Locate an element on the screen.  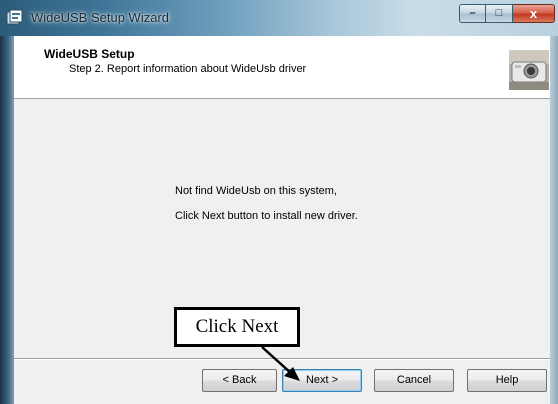
close-button: x is located at coordinates (534, 13).